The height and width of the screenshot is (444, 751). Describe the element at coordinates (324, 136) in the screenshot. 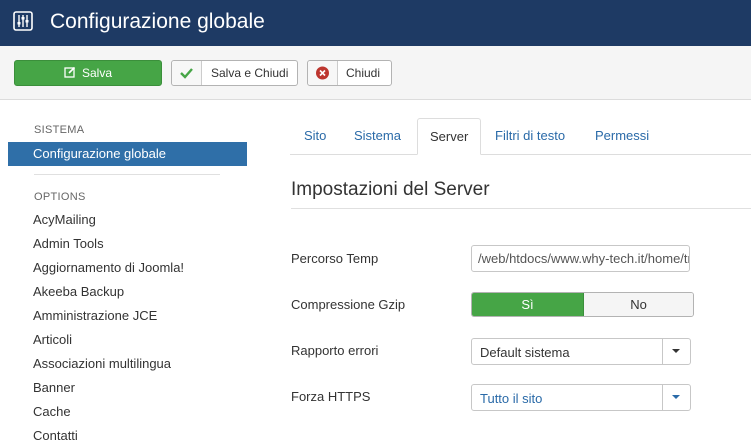

I see `tab-site: Sito` at that location.